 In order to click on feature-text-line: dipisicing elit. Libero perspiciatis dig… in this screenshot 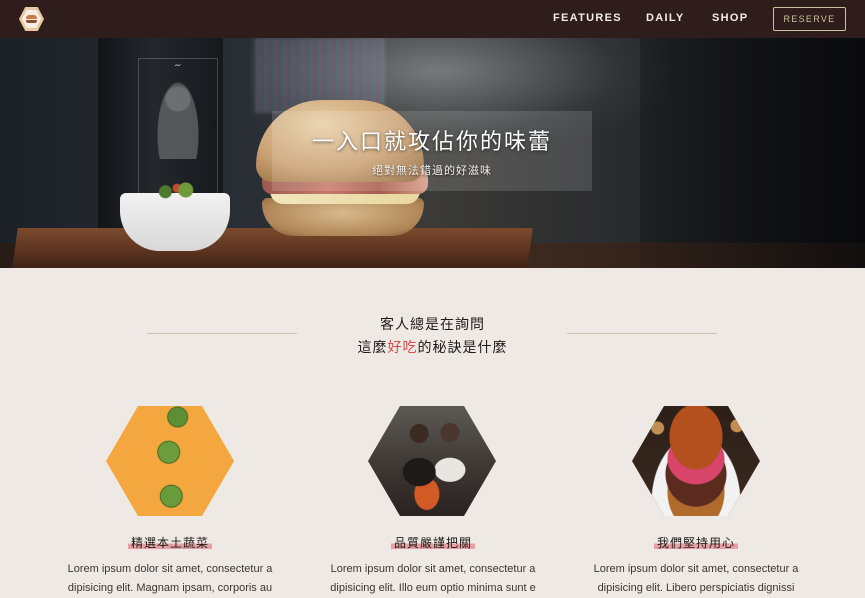, I will do `click(696, 588)`.